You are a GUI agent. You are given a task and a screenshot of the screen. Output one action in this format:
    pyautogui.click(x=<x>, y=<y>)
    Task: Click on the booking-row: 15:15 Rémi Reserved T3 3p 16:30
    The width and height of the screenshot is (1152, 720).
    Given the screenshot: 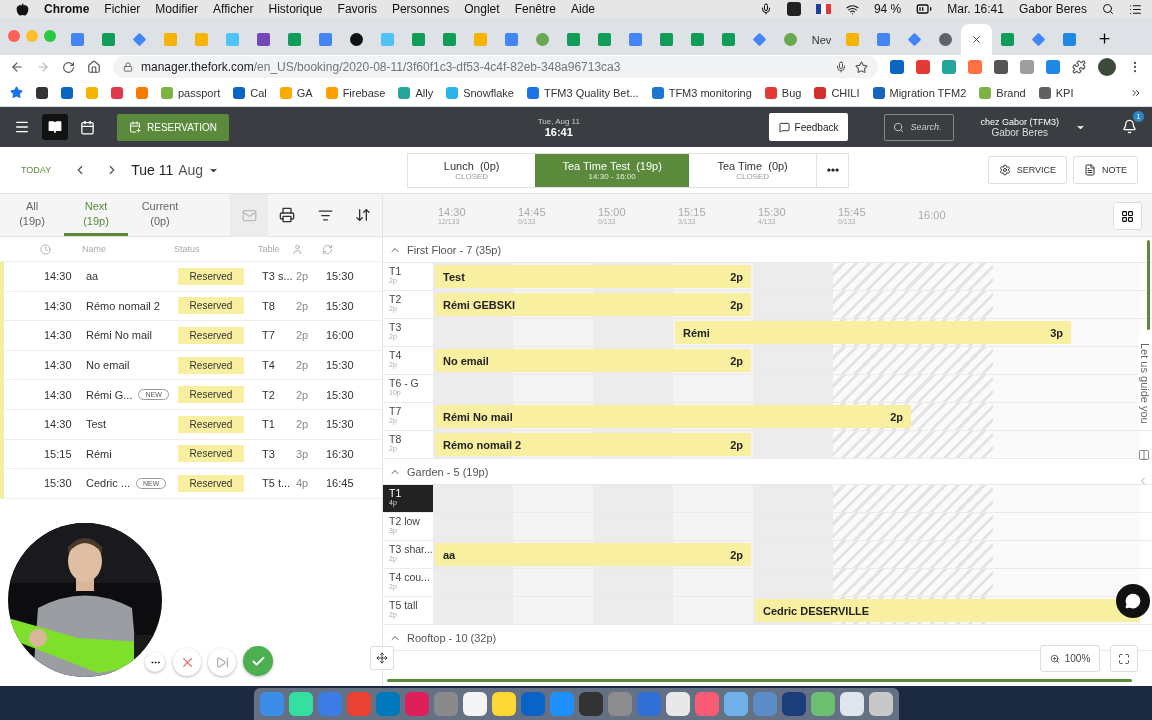 What is the action you would take?
    pyautogui.click(x=191, y=454)
    